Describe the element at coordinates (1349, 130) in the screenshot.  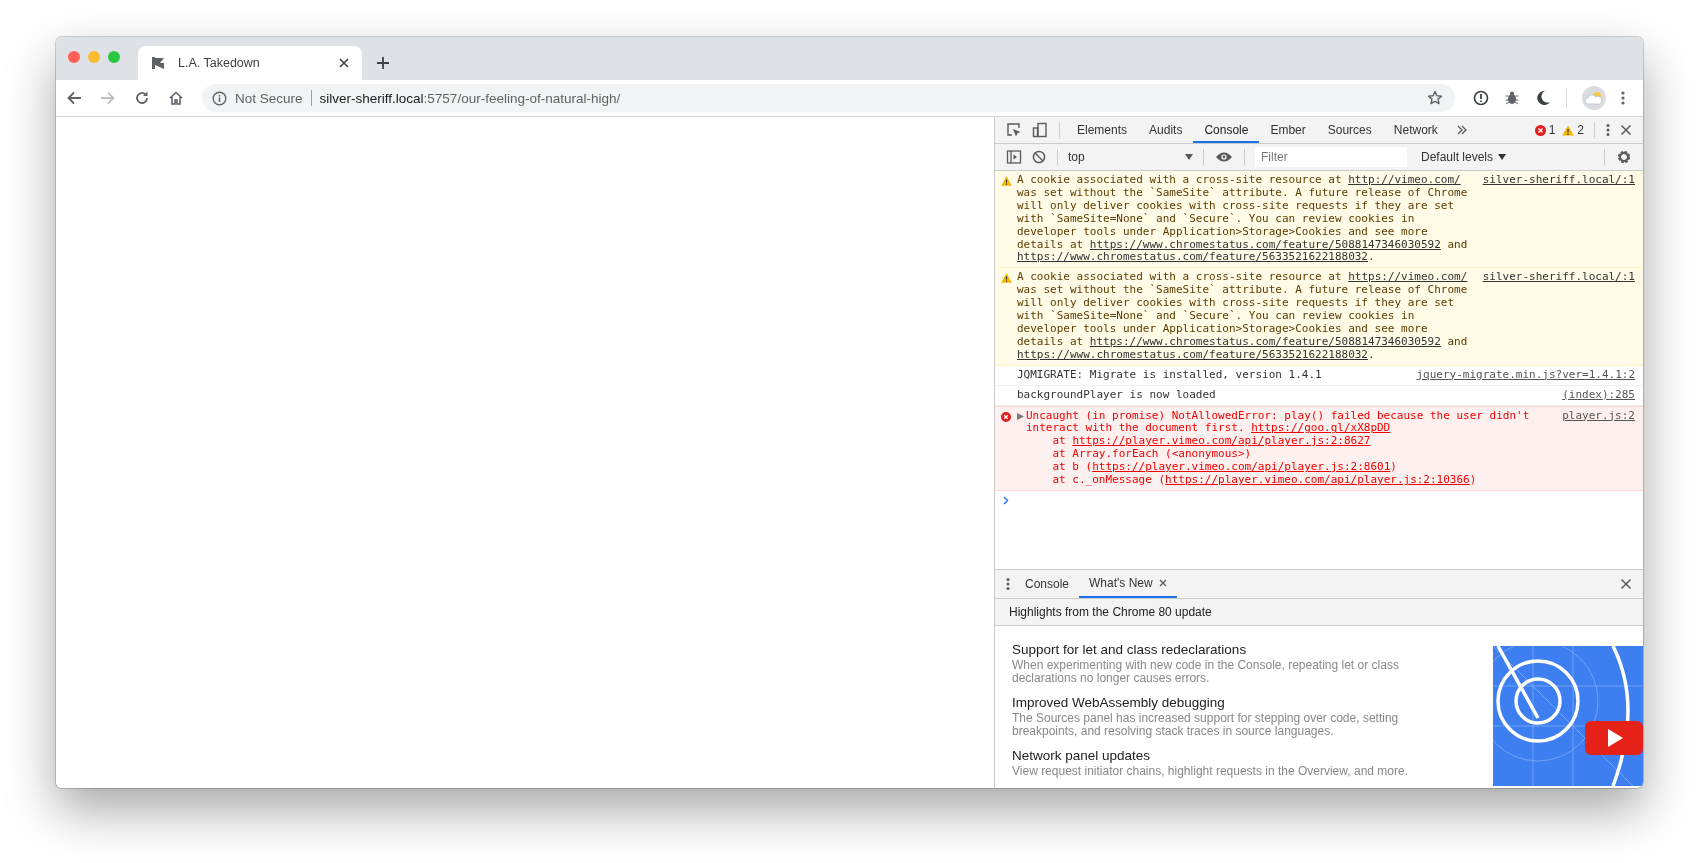
I see `devtools-tab: Sources` at that location.